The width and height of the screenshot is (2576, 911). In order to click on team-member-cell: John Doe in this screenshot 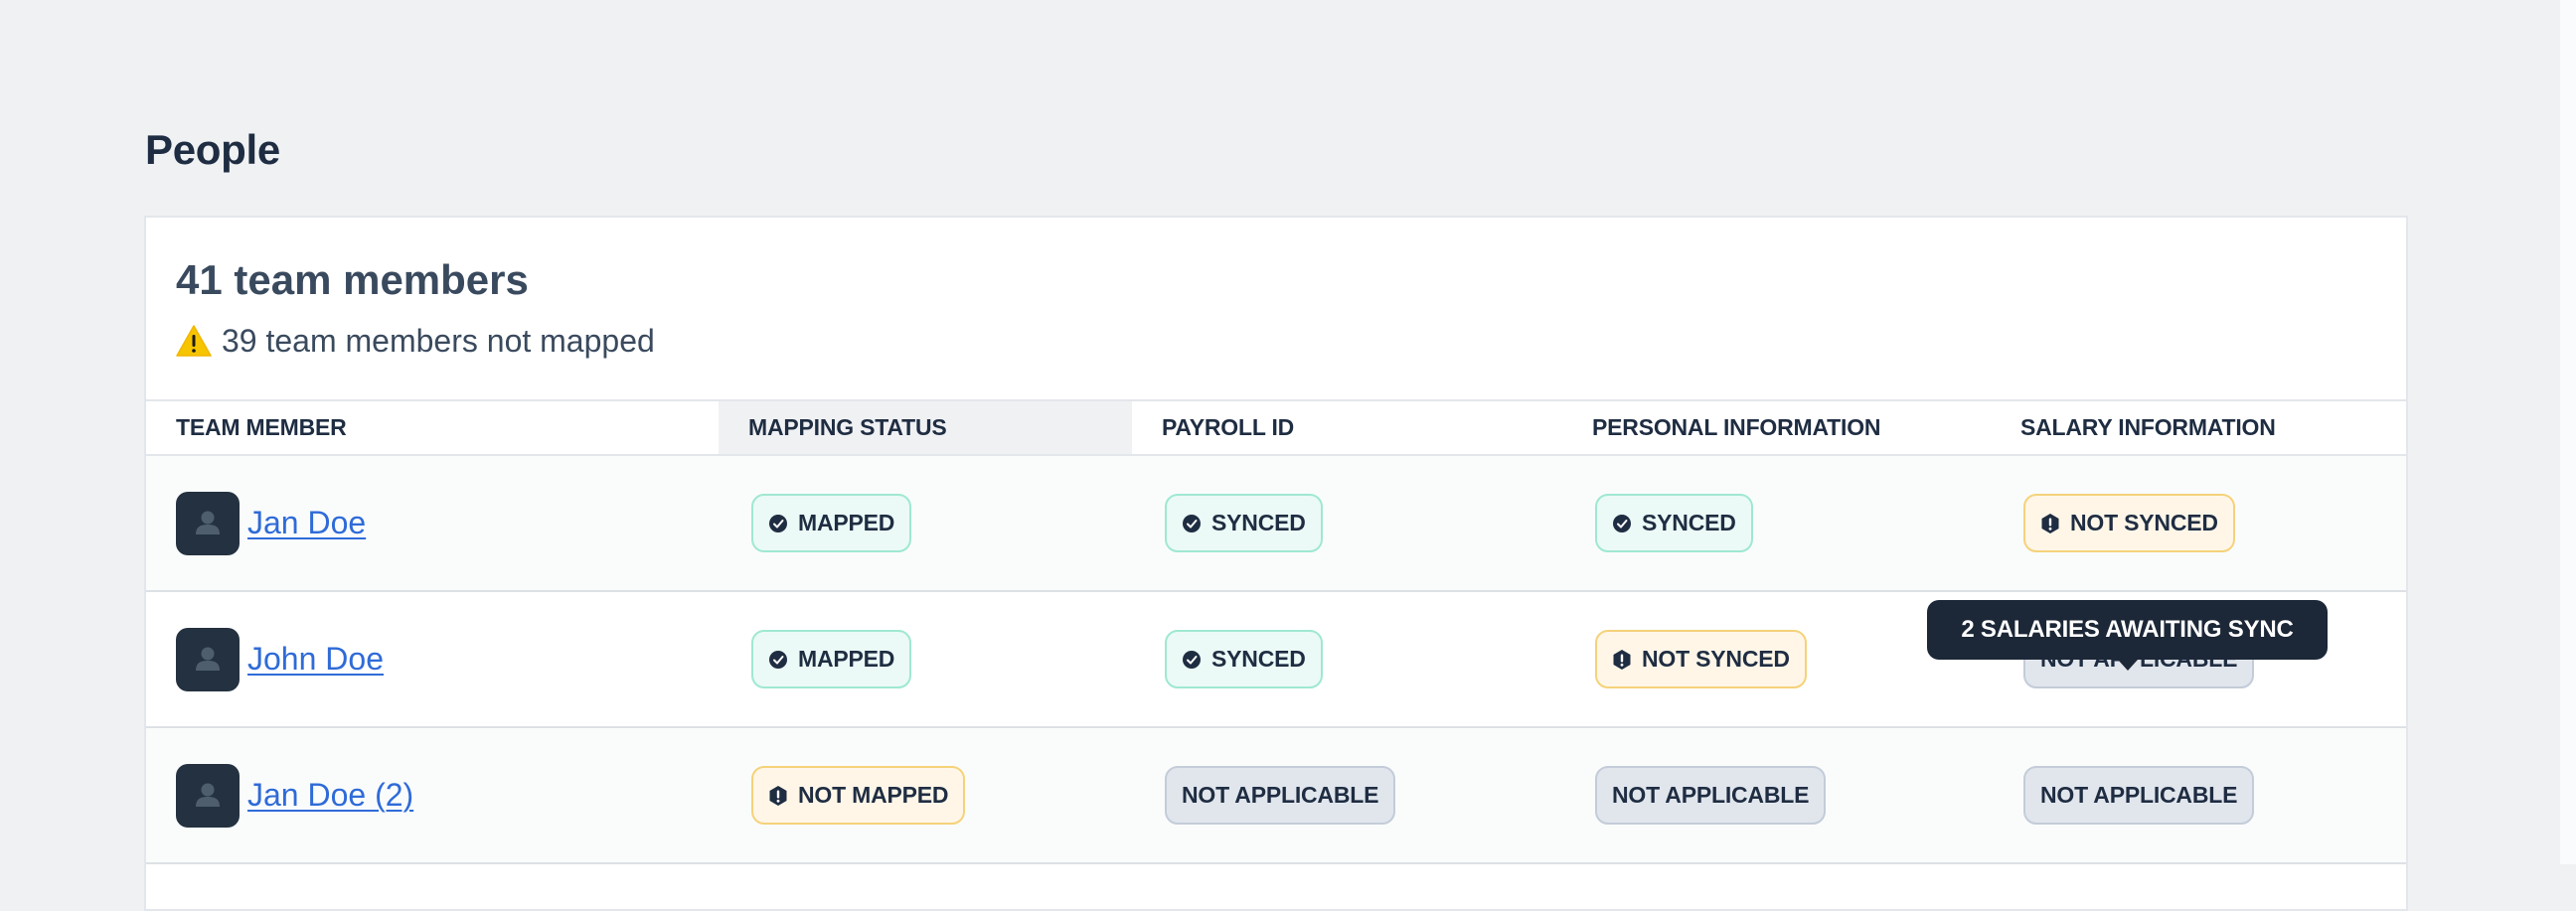, I will do `click(280, 659)`.